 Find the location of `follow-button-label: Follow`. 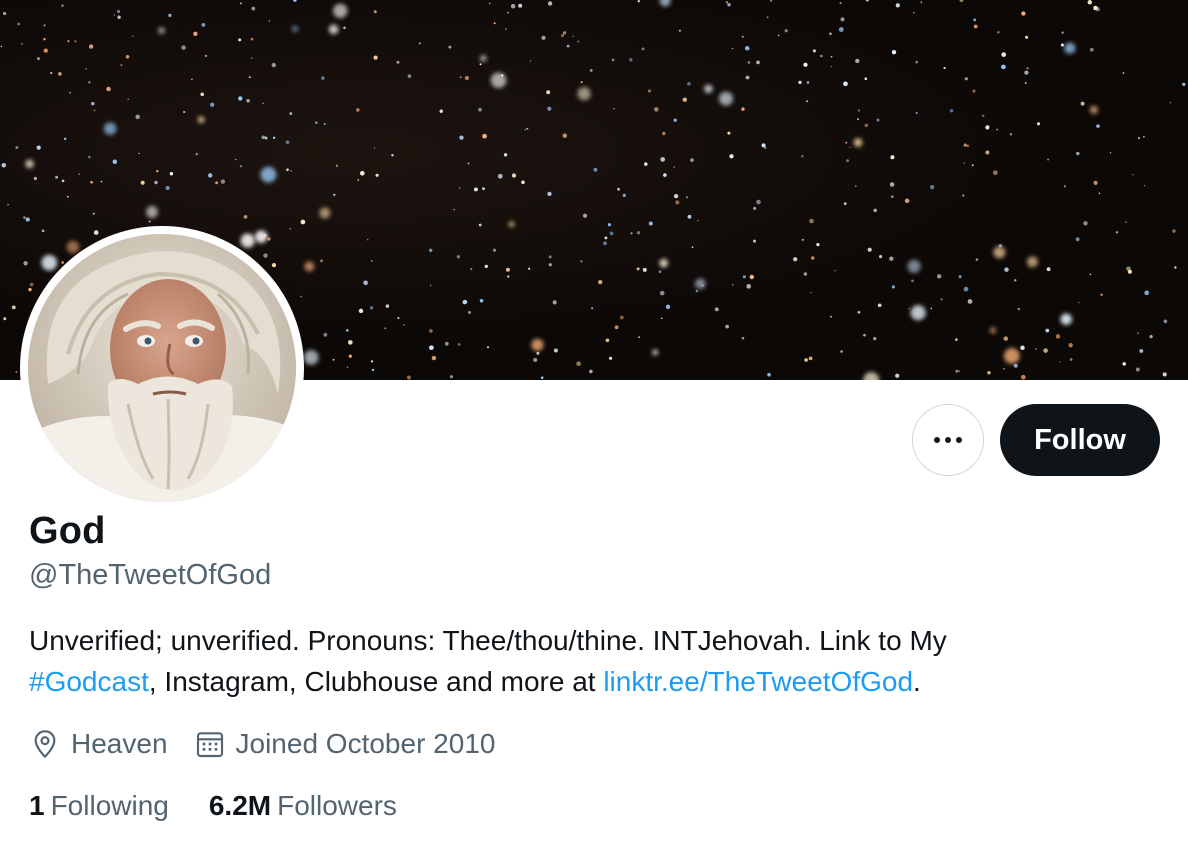

follow-button-label: Follow is located at coordinates (1080, 439).